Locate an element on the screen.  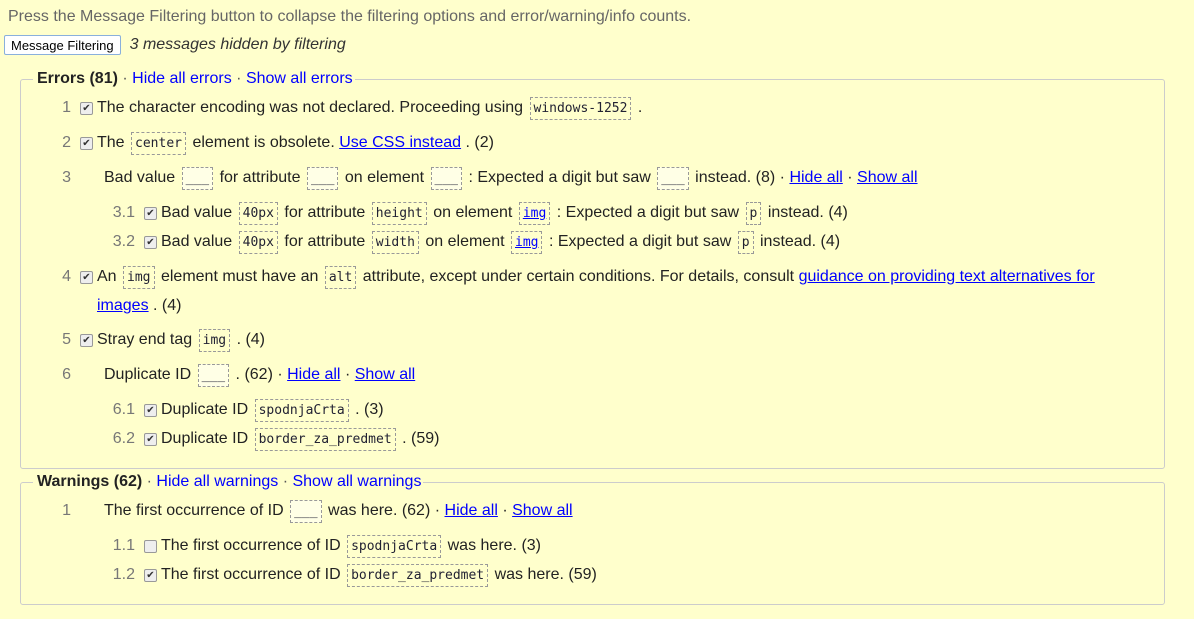
message-content: Duplicate ID border_za_predmet . (59) is located at coordinates (662, 439).